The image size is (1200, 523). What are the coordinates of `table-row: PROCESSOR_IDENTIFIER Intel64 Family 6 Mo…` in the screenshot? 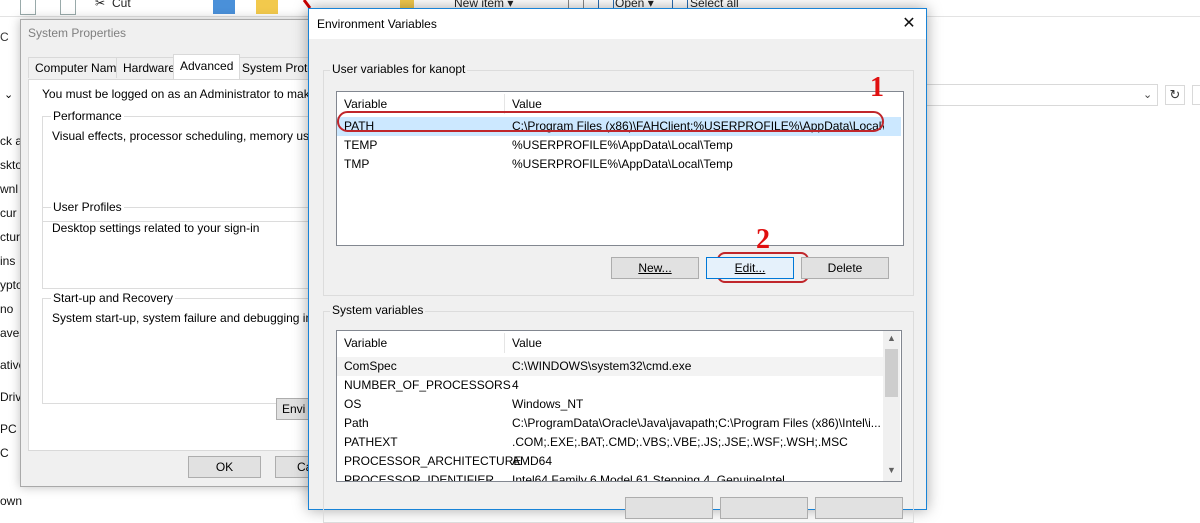 It's located at (610, 476).